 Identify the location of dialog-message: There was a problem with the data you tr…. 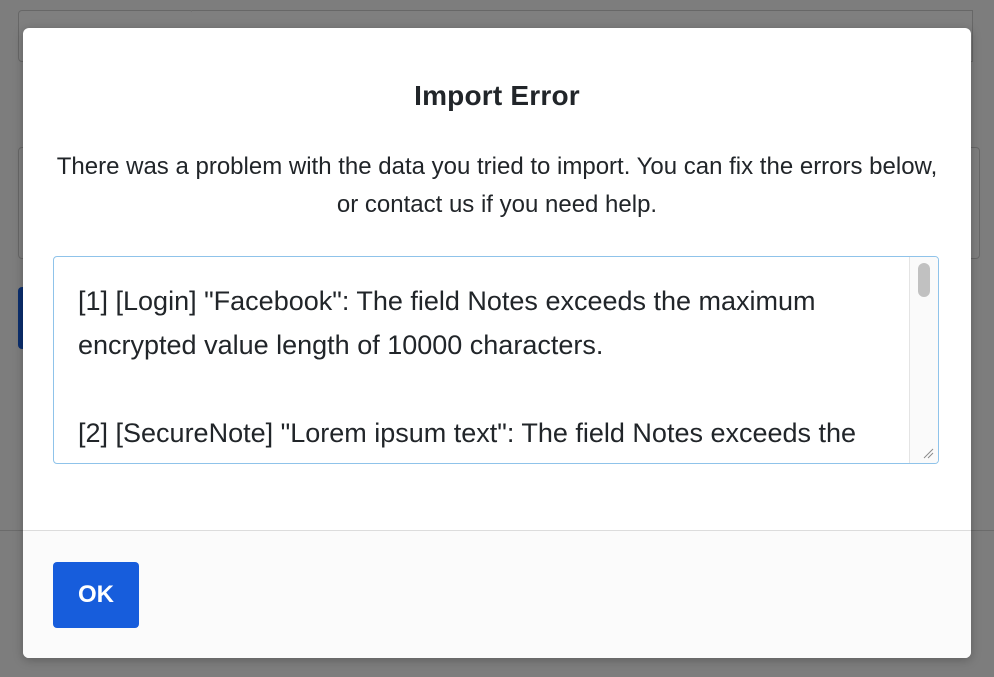
(497, 185).